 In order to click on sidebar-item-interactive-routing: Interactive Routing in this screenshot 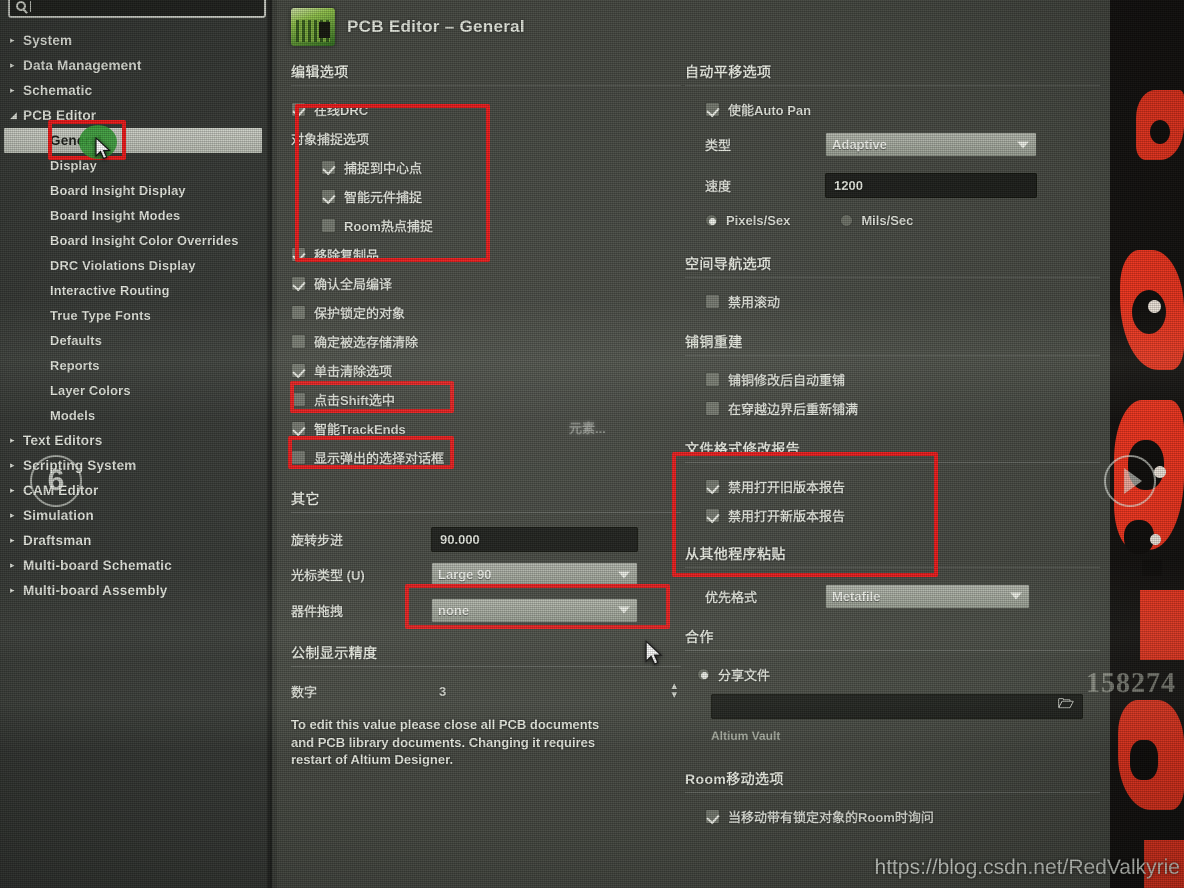, I will do `click(133, 290)`.